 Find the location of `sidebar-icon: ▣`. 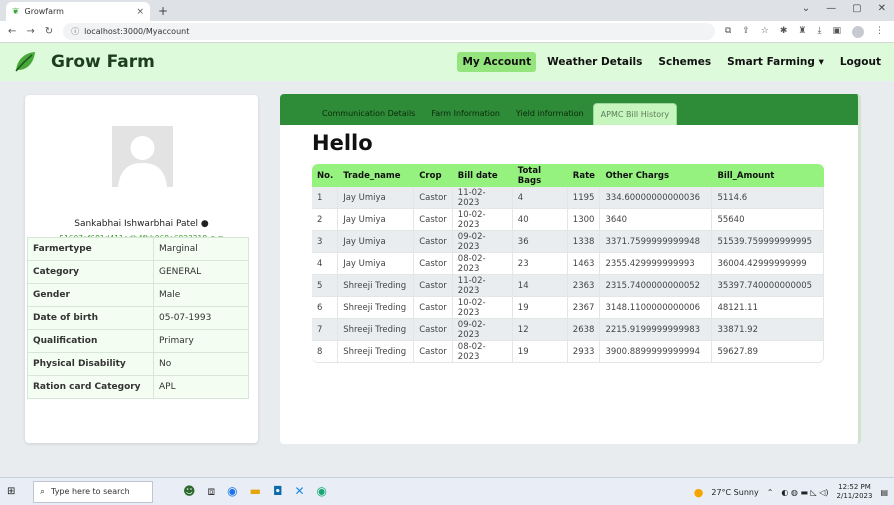

sidebar-icon: ▣ is located at coordinates (836, 32).